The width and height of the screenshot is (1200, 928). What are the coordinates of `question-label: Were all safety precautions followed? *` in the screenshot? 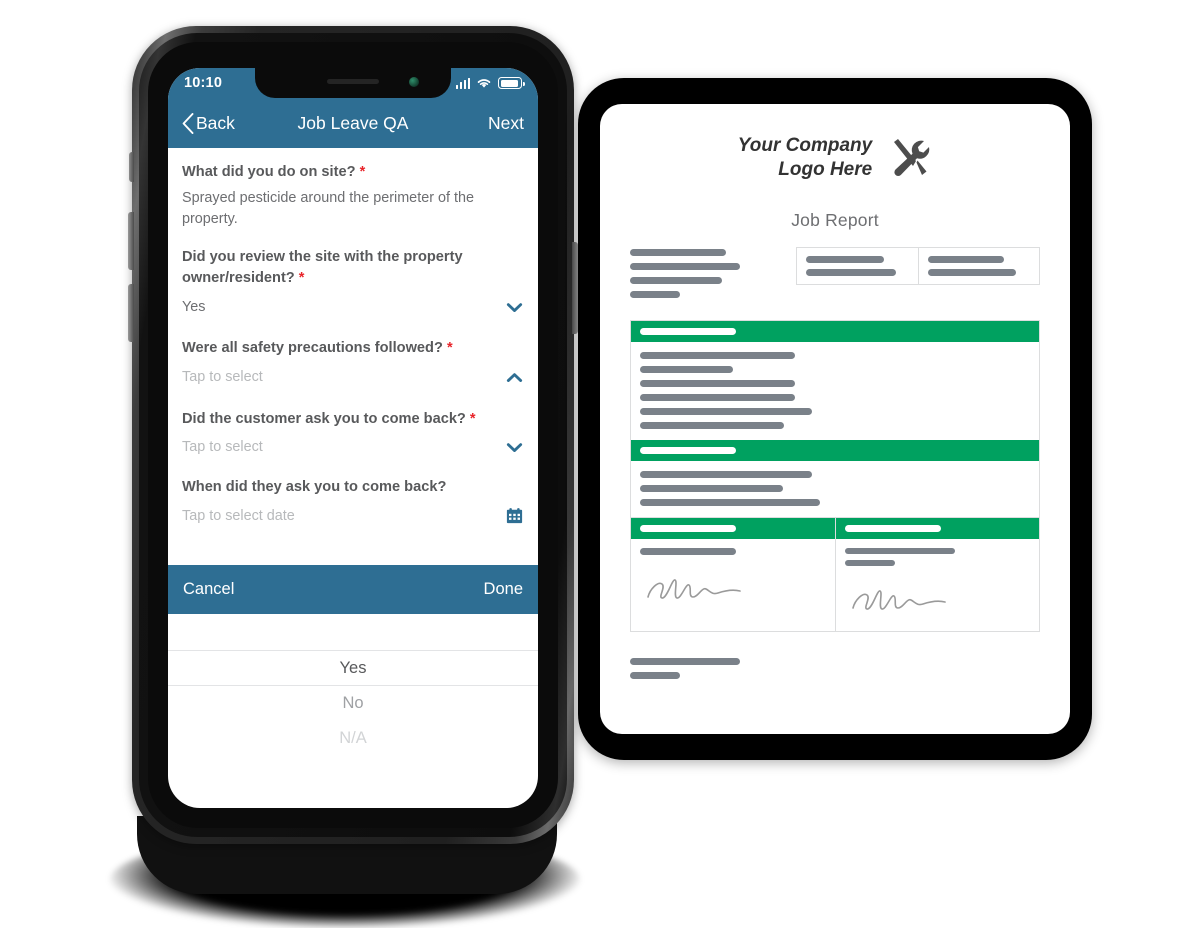 It's located at (317, 348).